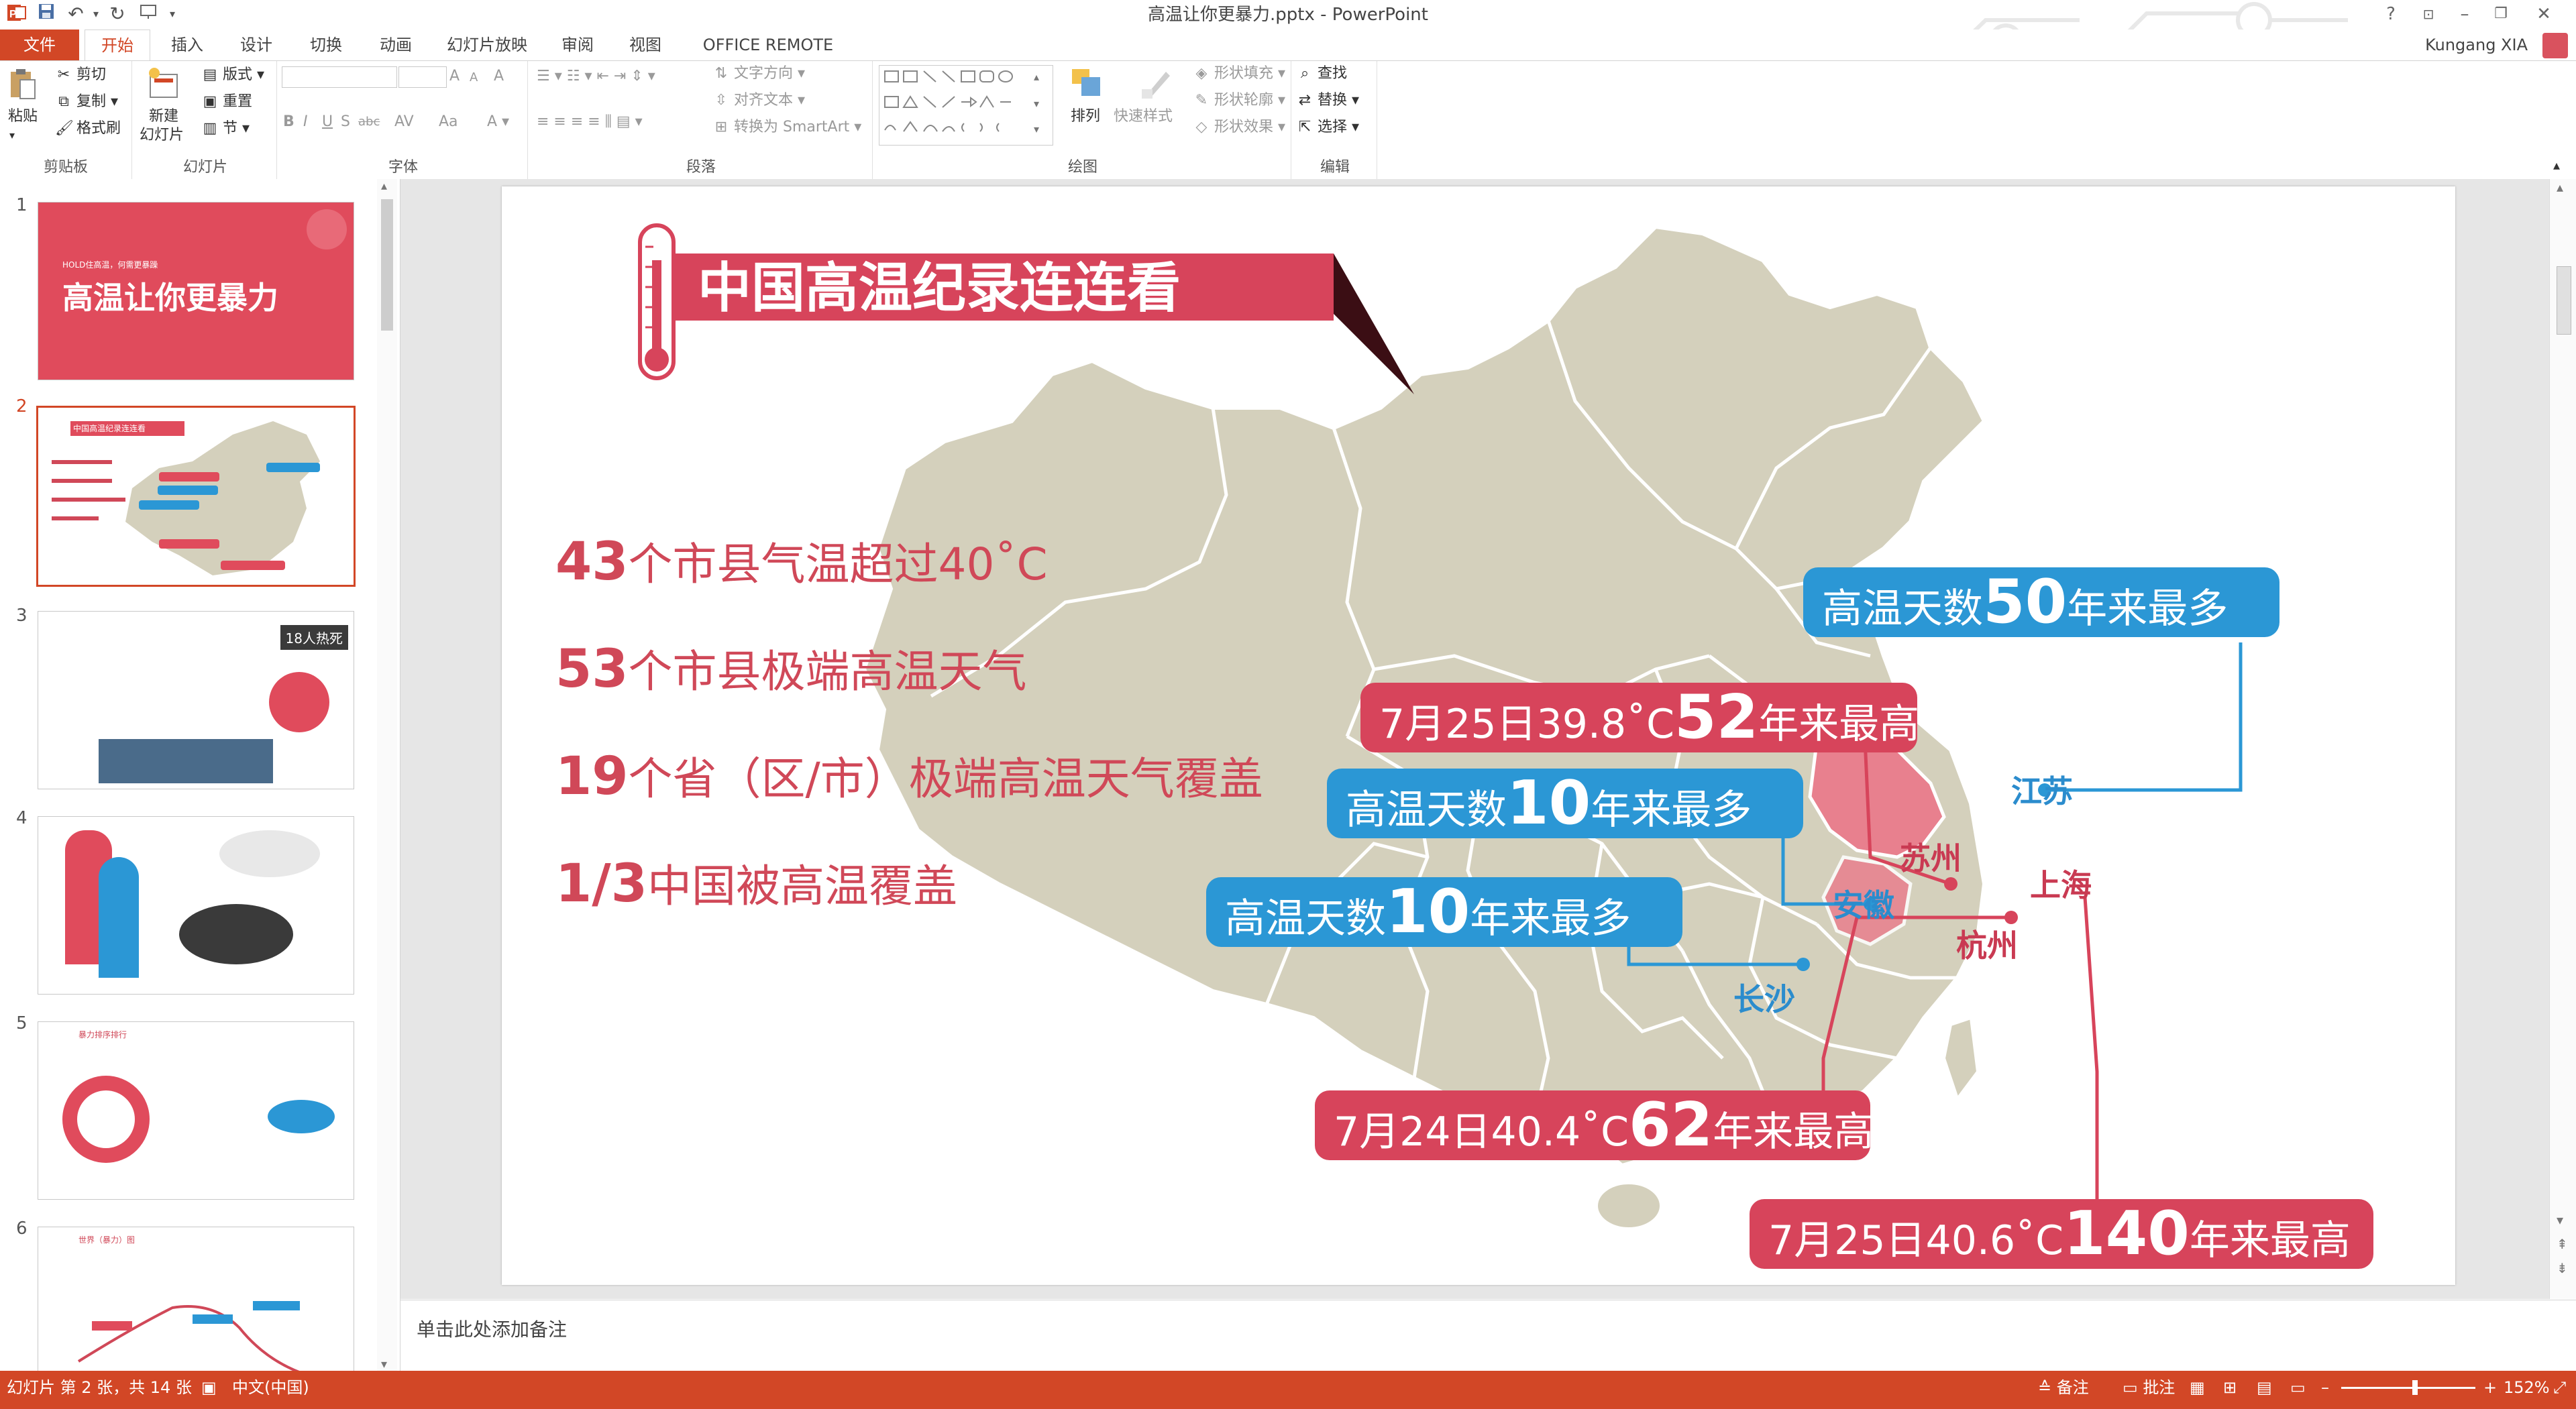 This screenshot has height=1409, width=2576. Describe the element at coordinates (226, 102) in the screenshot. I see `reset-button: ▣ 重置` at that location.